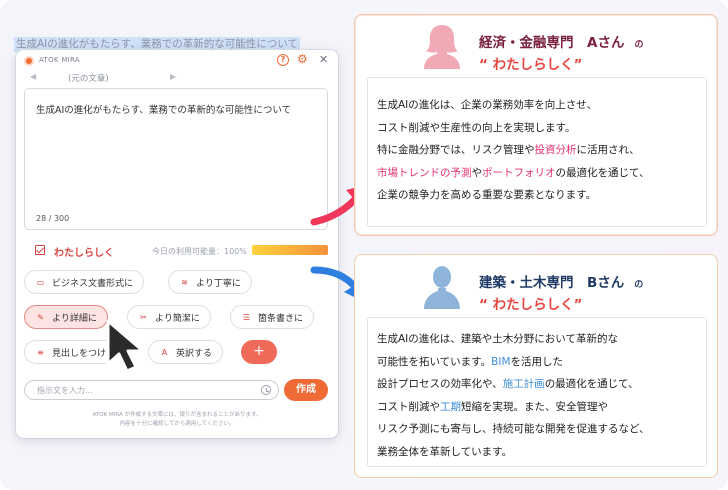  Describe the element at coordinates (534, 406) in the screenshot. I see `text-span: 短縮を実現。また、安全管理や` at that location.